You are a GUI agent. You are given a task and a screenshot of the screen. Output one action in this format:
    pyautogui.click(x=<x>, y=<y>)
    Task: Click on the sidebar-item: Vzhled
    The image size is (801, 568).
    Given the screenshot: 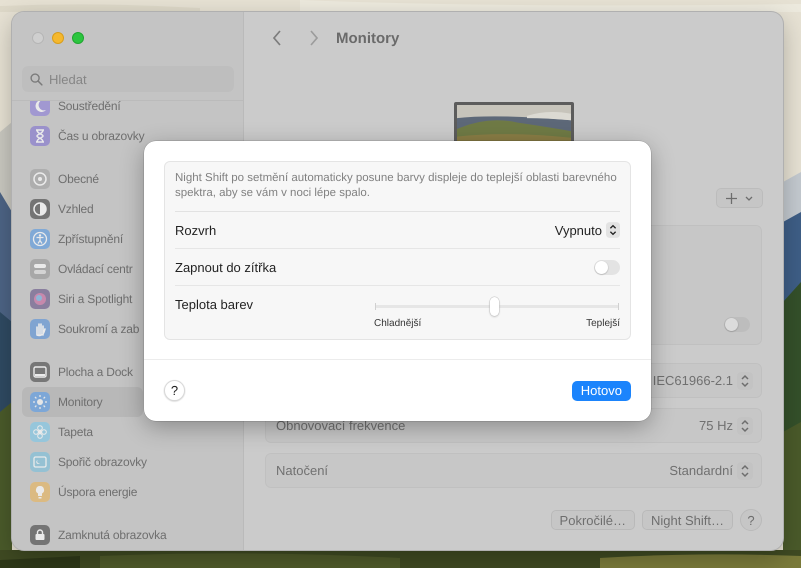 What is the action you would take?
    pyautogui.click(x=60, y=209)
    